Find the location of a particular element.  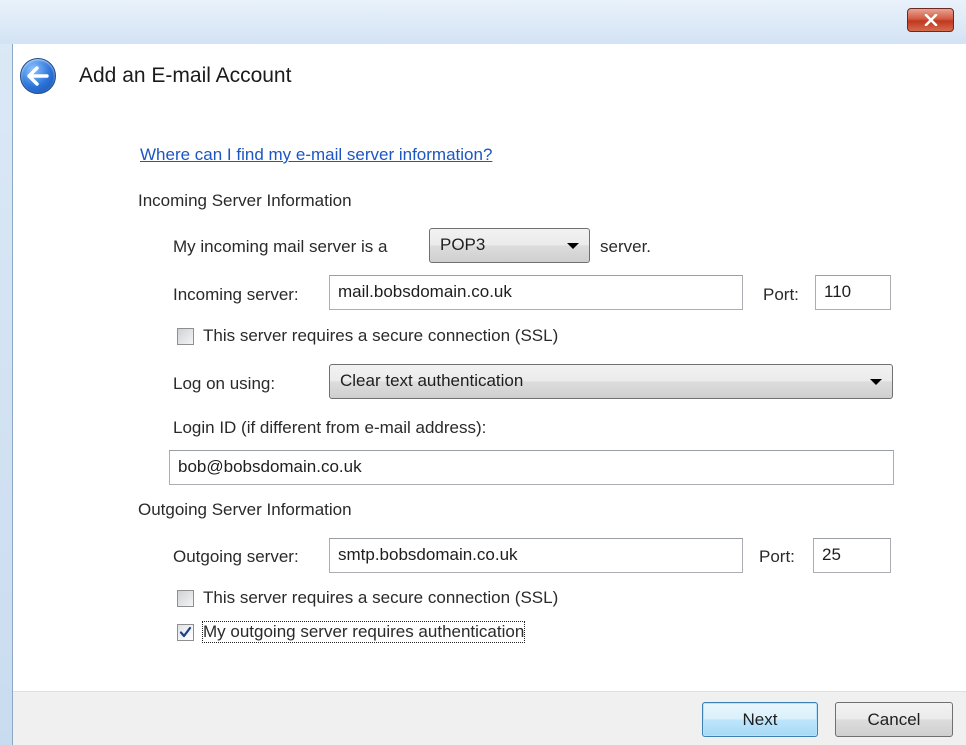

incoming-server-label: Incoming server: is located at coordinates (236, 294).